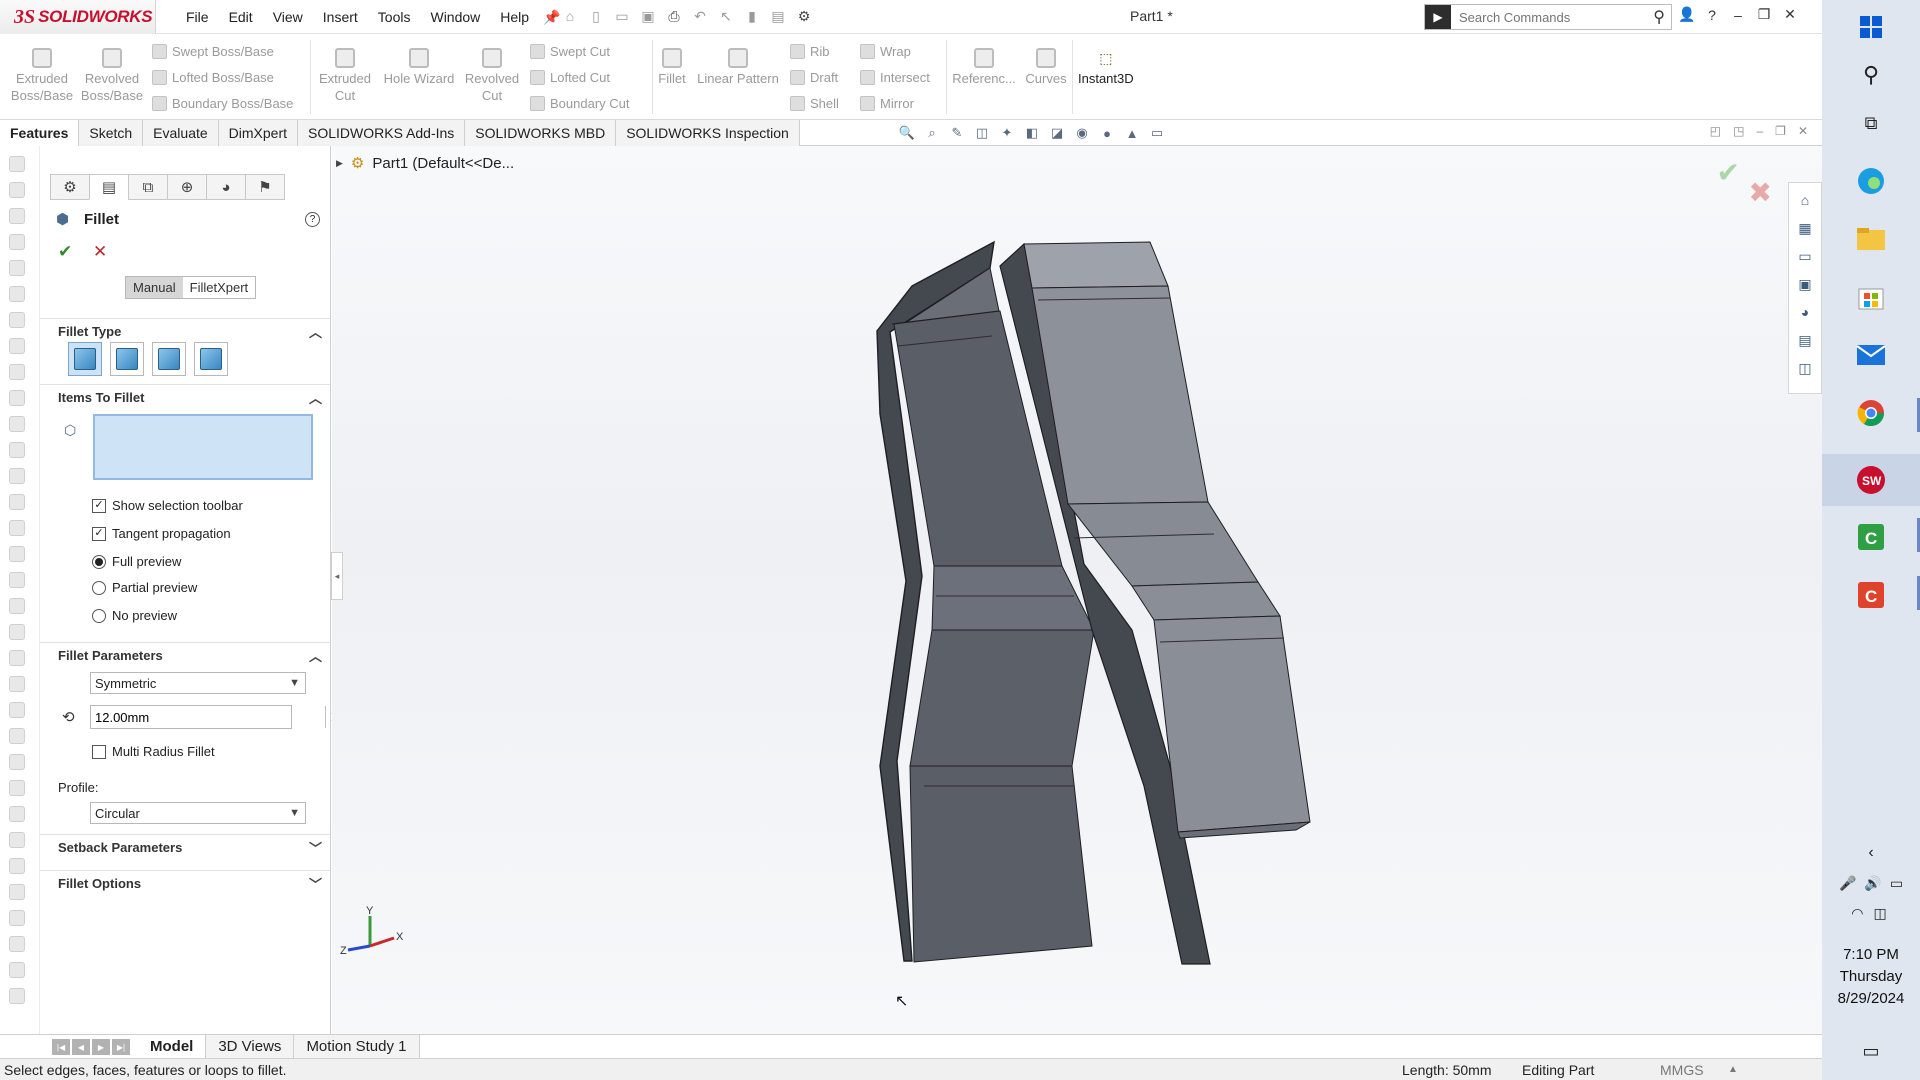 The height and width of the screenshot is (1080, 1920). I want to click on wifi-icon: ◠, so click(1857, 913).